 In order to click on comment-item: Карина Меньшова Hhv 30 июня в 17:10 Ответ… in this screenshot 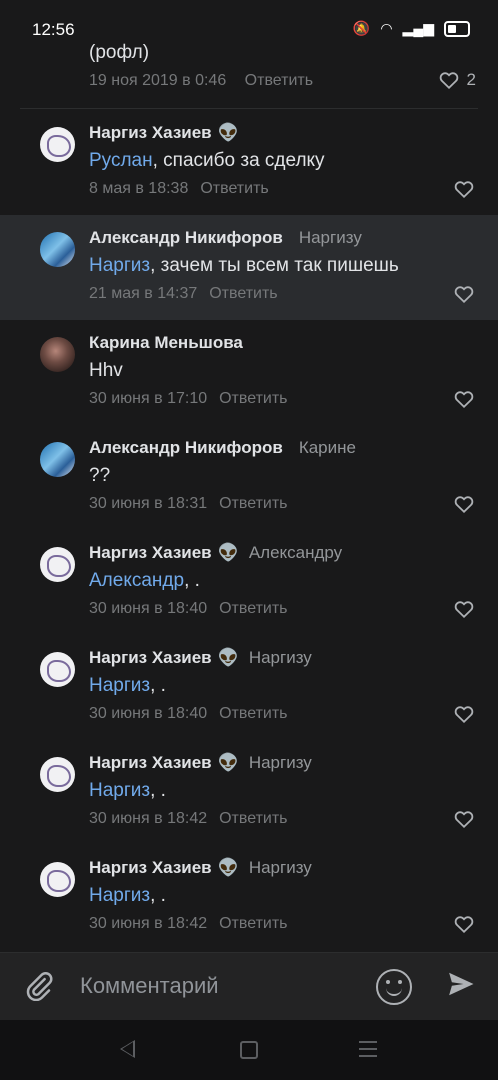, I will do `click(249, 372)`.